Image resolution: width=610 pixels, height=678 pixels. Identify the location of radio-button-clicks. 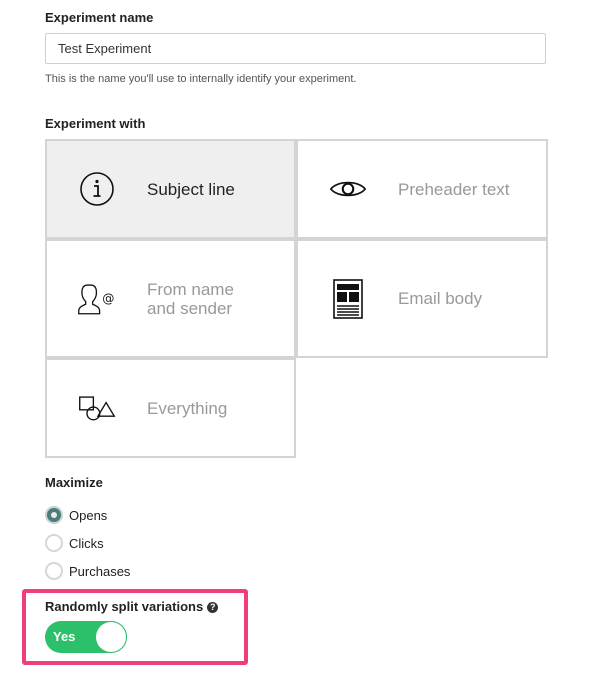
(54, 543).